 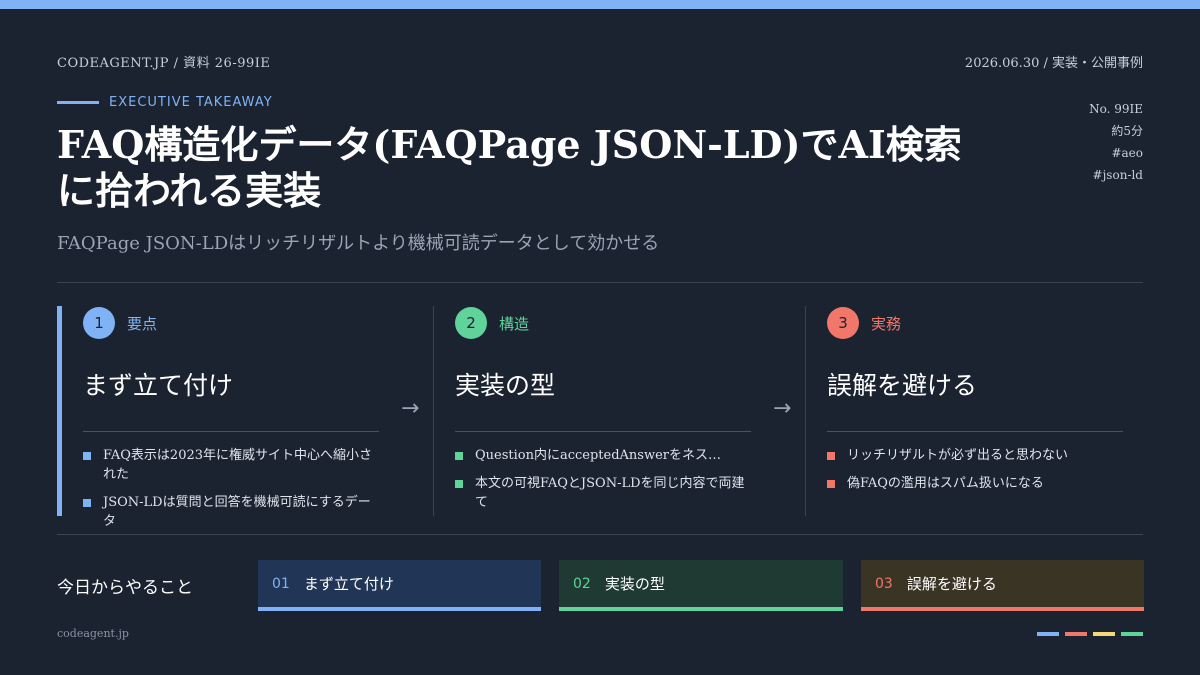 What do you see at coordinates (1053, 63) in the screenshot?
I see `date-category: 2026.06.30 / 実装・公開事例` at bounding box center [1053, 63].